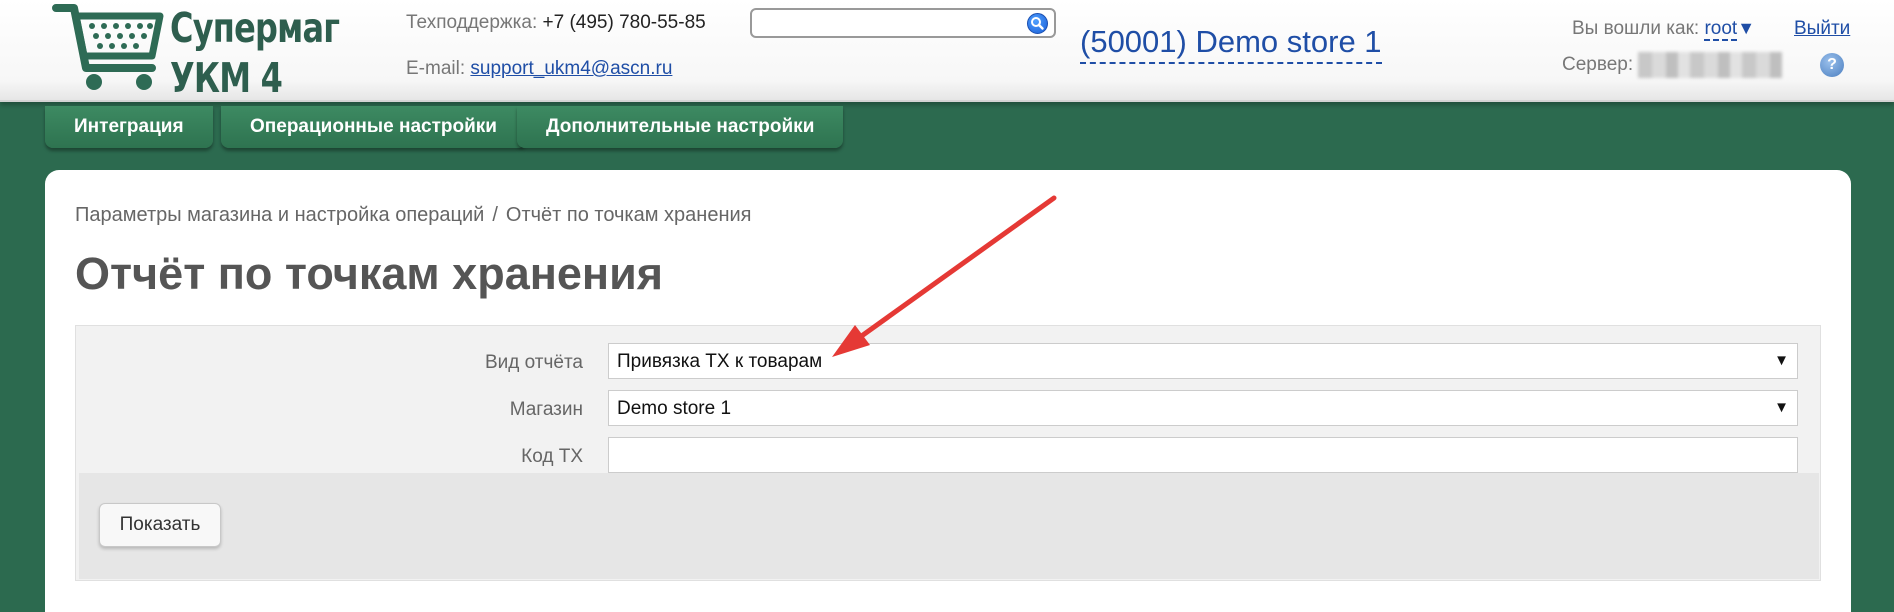  Describe the element at coordinates (472, 22) in the screenshot. I see `support-label: Техподдержка:` at that location.